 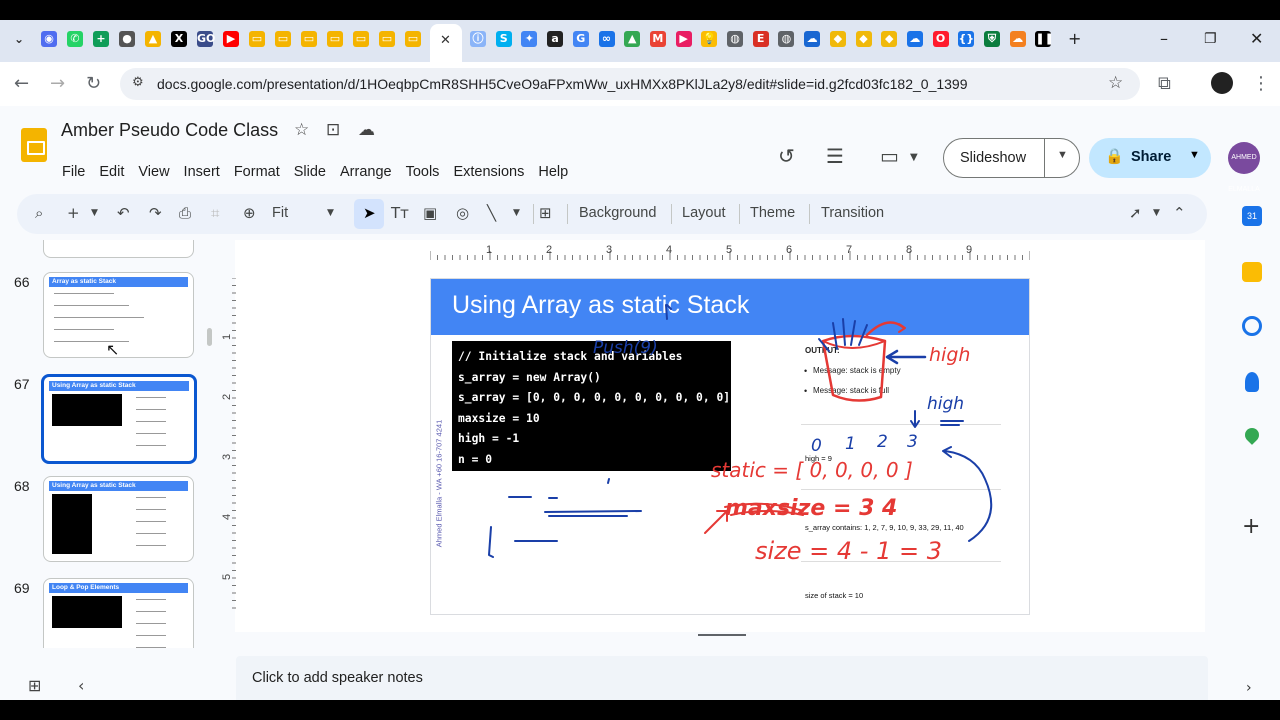 What do you see at coordinates (1164, 83) in the screenshot?
I see `extensions-icon: ⧉` at bounding box center [1164, 83].